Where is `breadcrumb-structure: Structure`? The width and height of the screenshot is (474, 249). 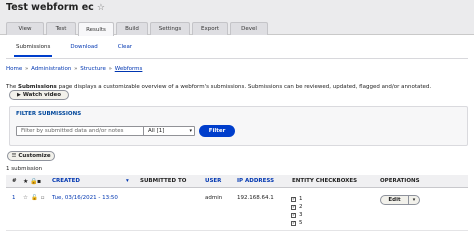 breadcrumb-structure: Structure is located at coordinates (93, 69).